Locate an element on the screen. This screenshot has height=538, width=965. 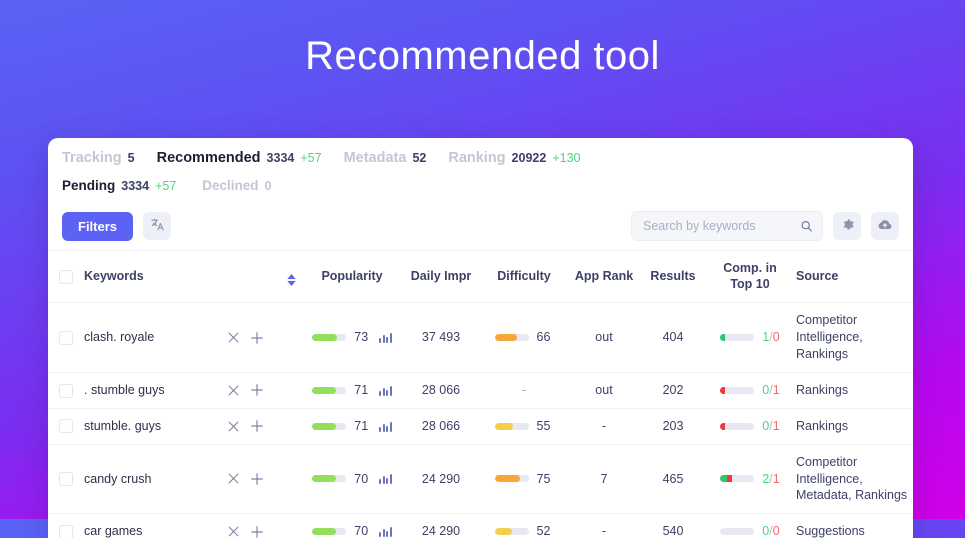
tab-recommended: Recommended 3334 +57 is located at coordinates (239, 158).